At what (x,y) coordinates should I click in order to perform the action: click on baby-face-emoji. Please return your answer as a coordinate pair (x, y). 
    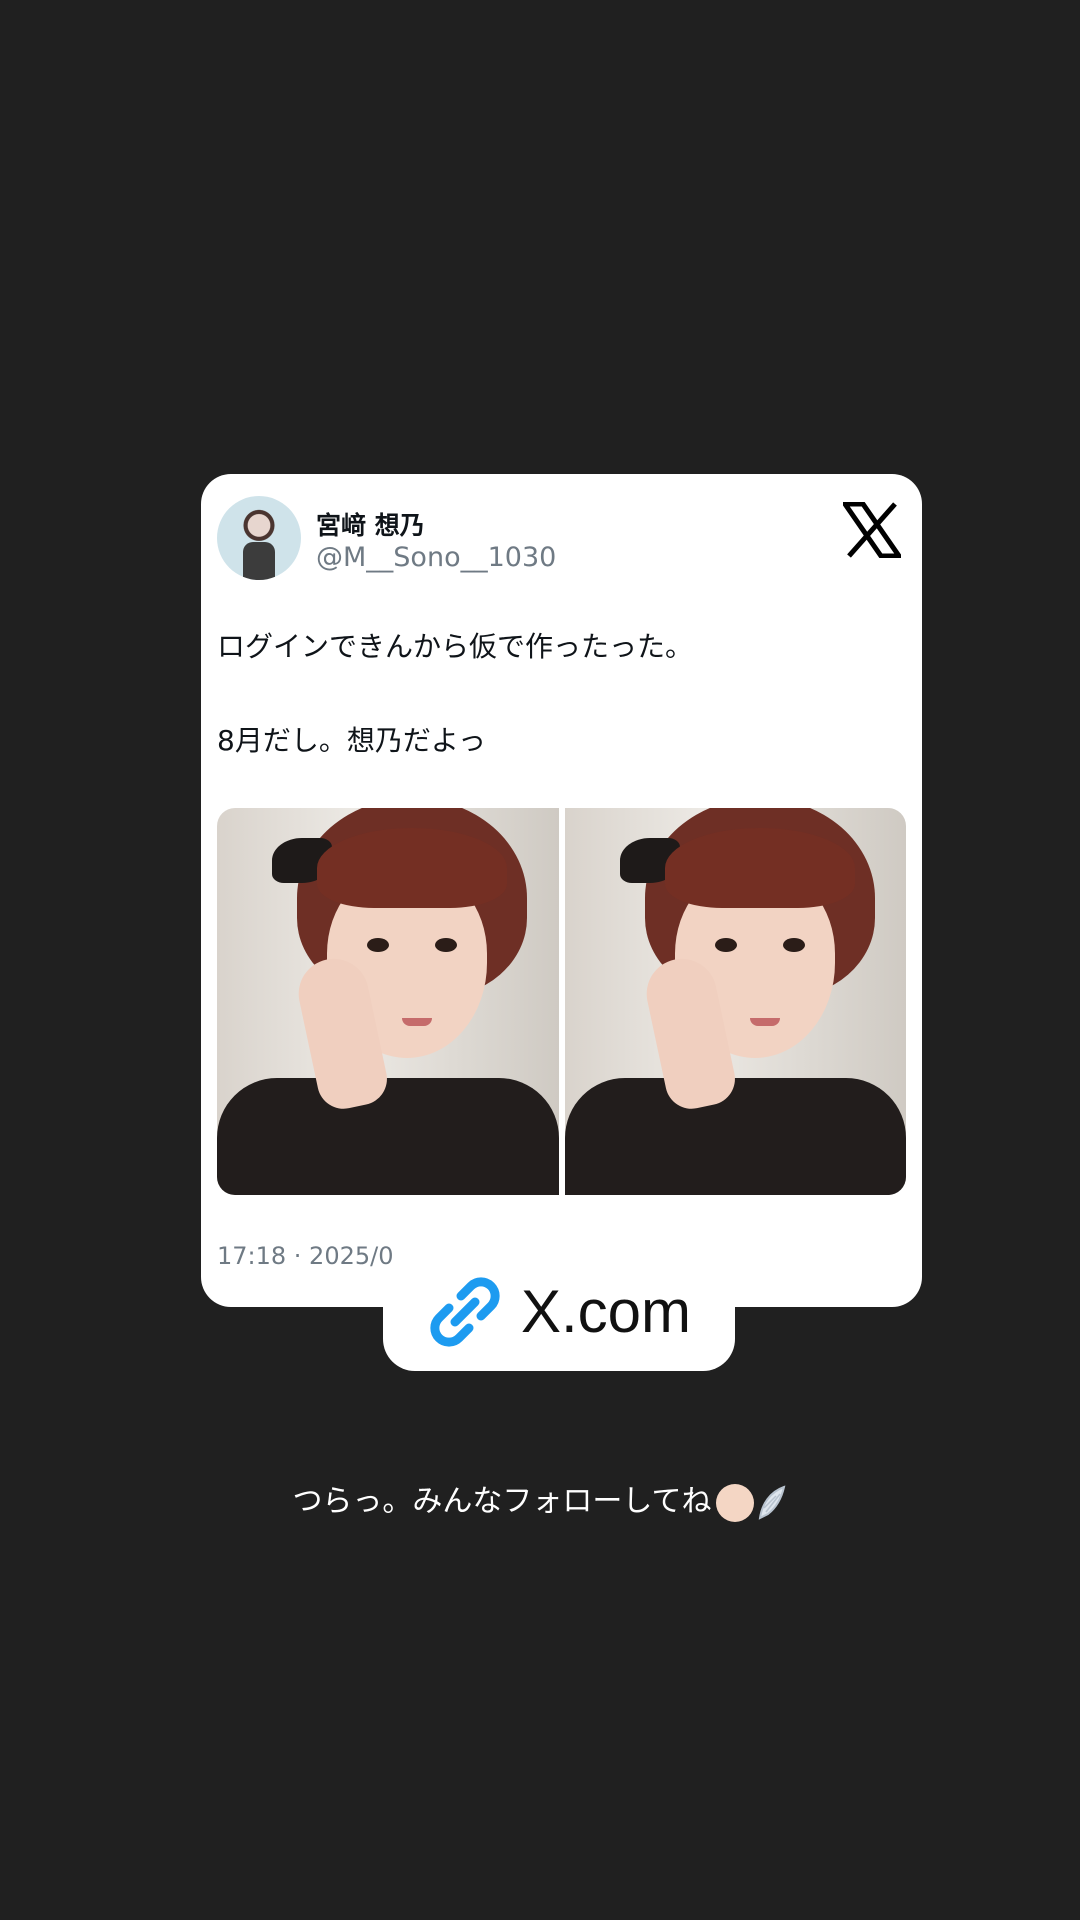
    Looking at the image, I should click on (734, 1502).